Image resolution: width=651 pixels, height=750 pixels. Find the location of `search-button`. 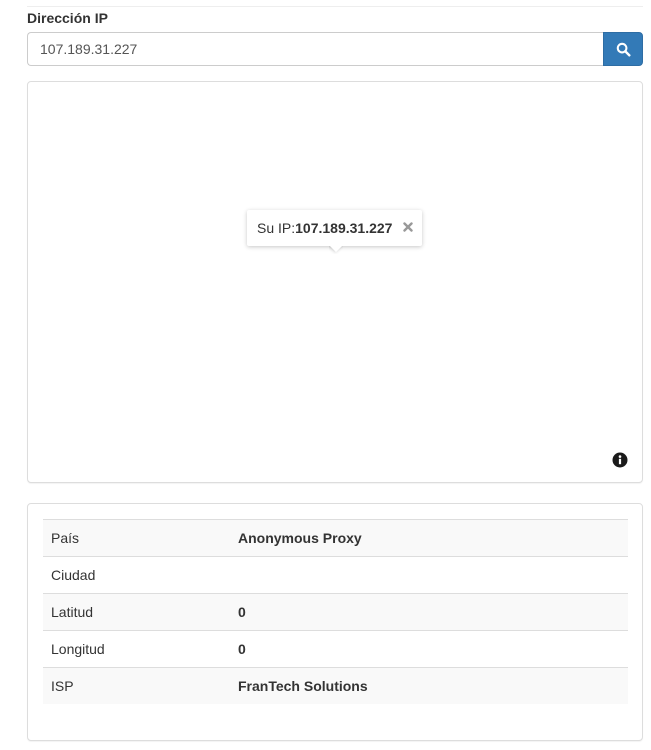

search-button is located at coordinates (623, 49).